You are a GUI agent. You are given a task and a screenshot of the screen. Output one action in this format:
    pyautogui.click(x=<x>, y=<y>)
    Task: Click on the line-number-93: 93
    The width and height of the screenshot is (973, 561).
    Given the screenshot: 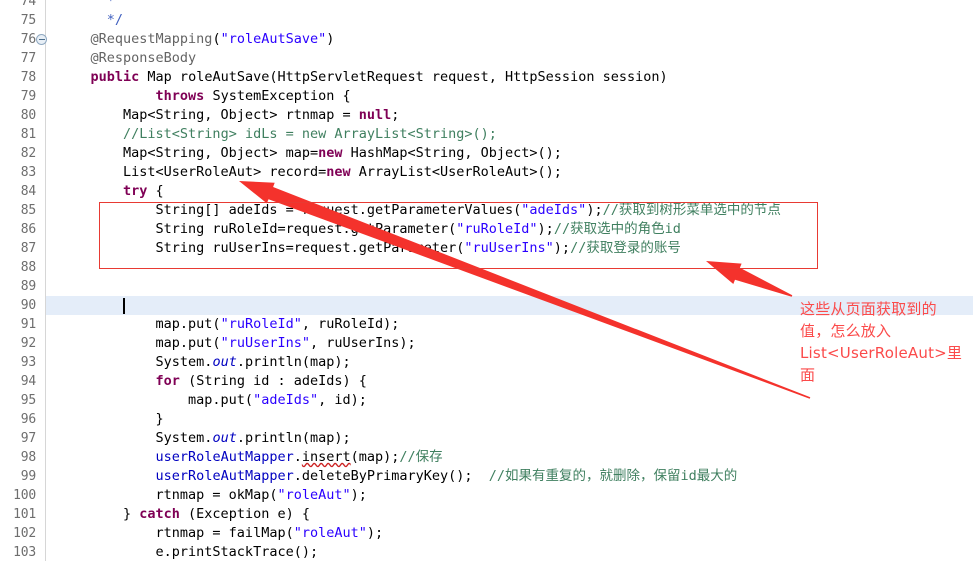 What is the action you would take?
    pyautogui.click(x=28, y=362)
    